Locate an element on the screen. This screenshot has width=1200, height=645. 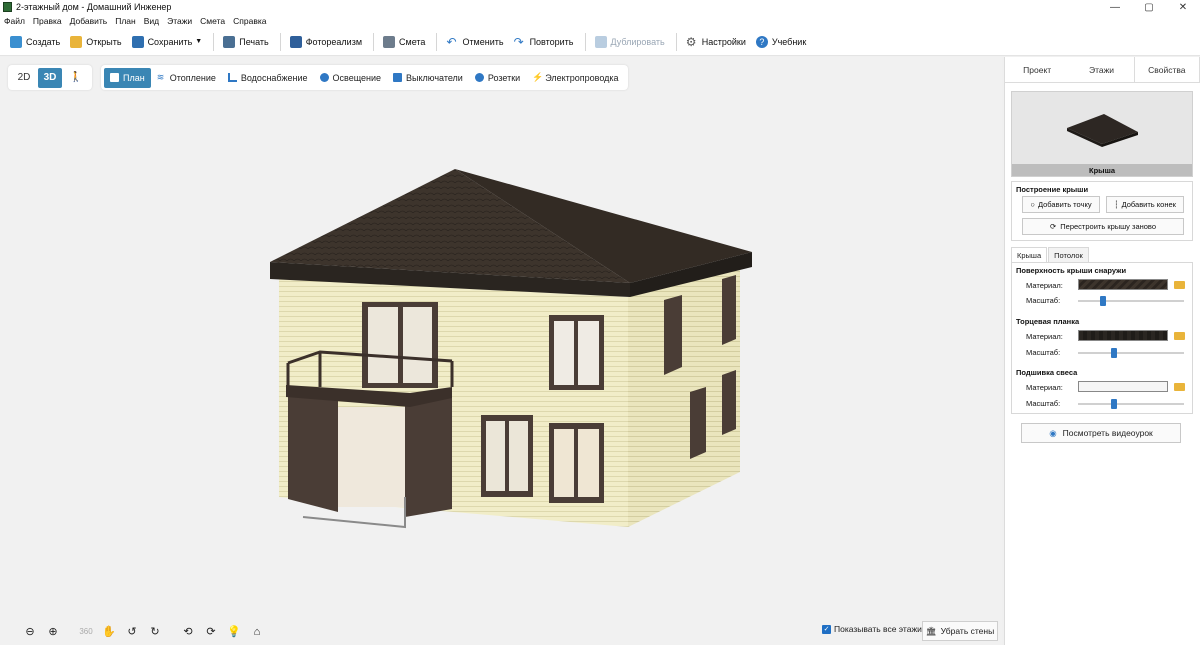
tab-switches: Выключатели is located at coordinates (428, 78).